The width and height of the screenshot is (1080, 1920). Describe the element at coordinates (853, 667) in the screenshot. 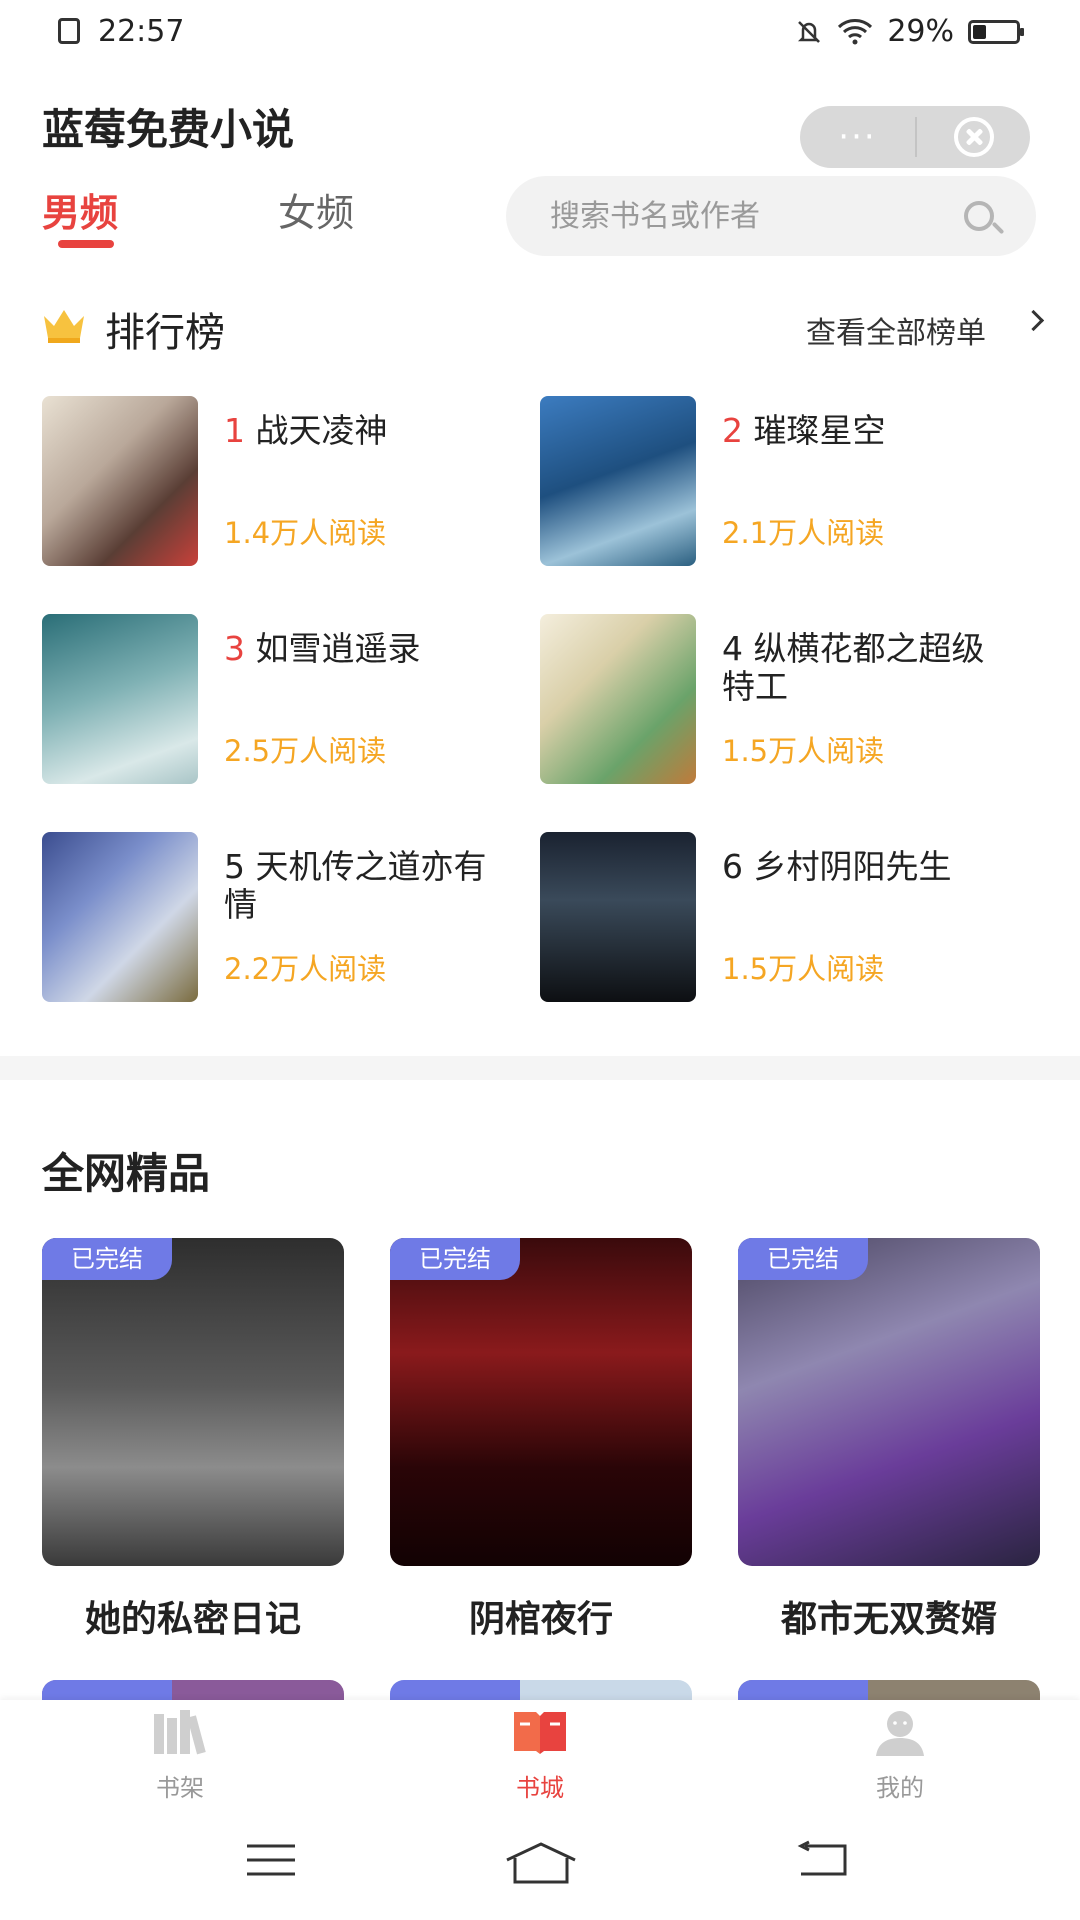

I see `rank-book-title: 纵横花都之超级特工` at that location.